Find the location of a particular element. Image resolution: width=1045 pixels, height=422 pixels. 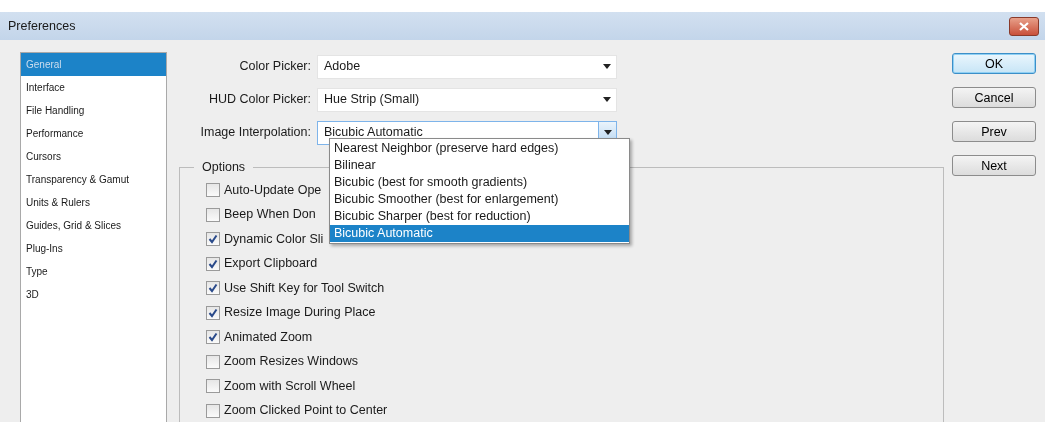

close-button is located at coordinates (1024, 26).